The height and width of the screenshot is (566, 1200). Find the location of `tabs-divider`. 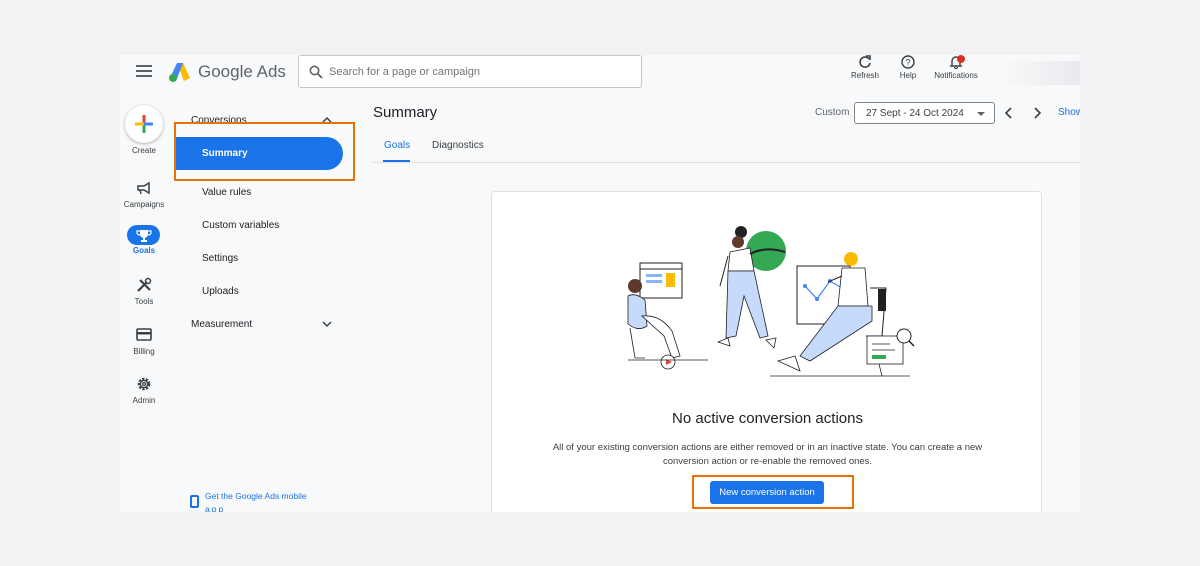

tabs-divider is located at coordinates (726, 162).